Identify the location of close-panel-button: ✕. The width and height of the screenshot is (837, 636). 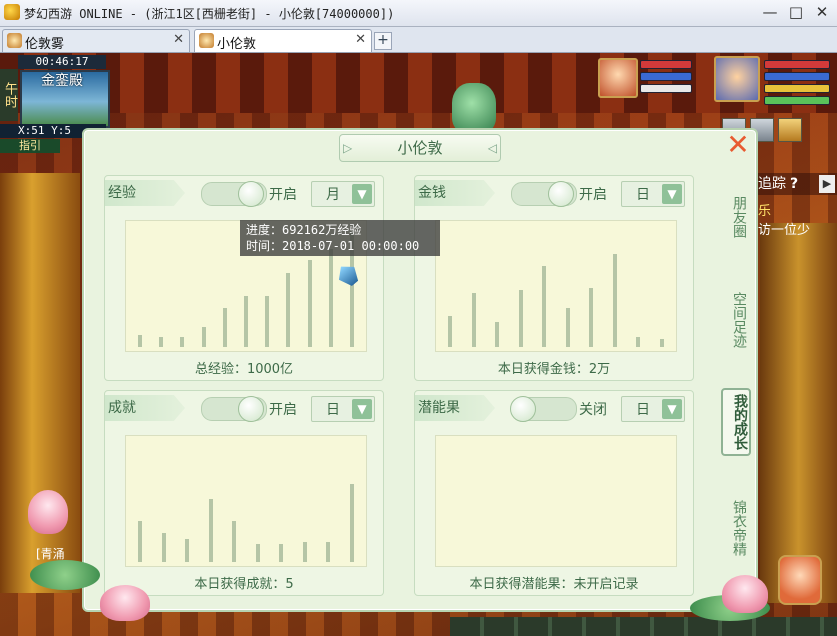
(738, 145).